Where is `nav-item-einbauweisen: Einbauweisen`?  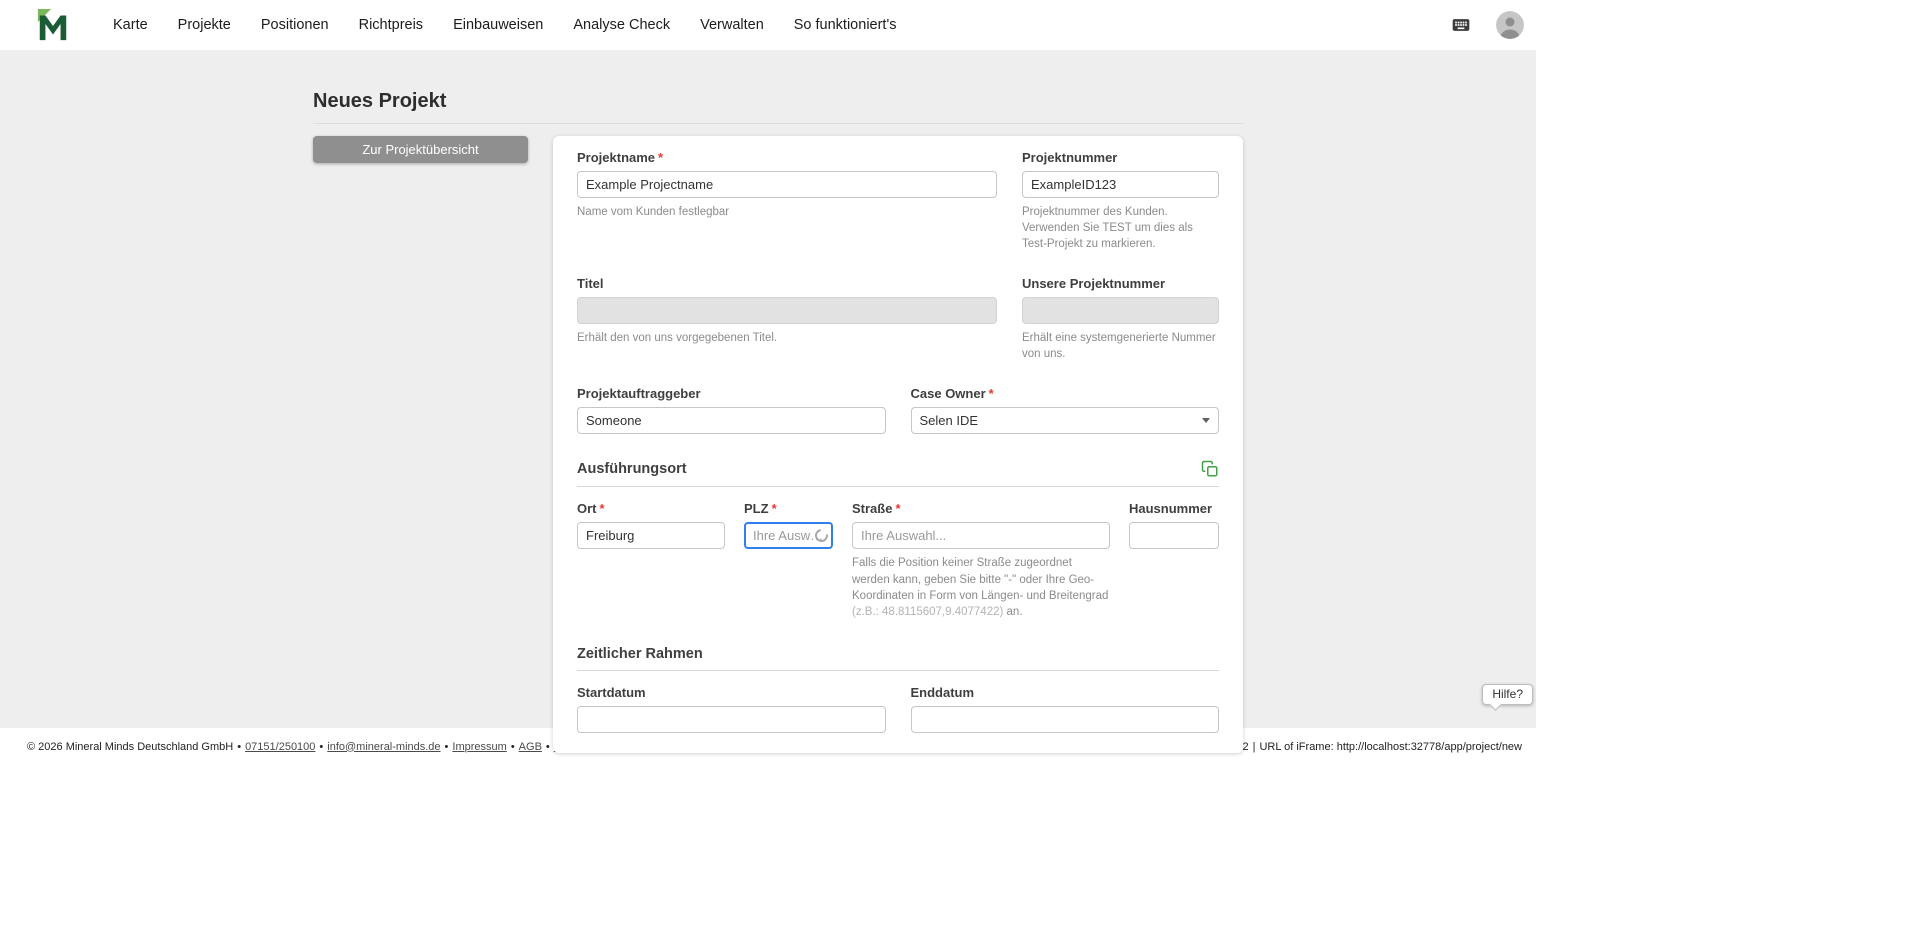 nav-item-einbauweisen: Einbauweisen is located at coordinates (498, 25).